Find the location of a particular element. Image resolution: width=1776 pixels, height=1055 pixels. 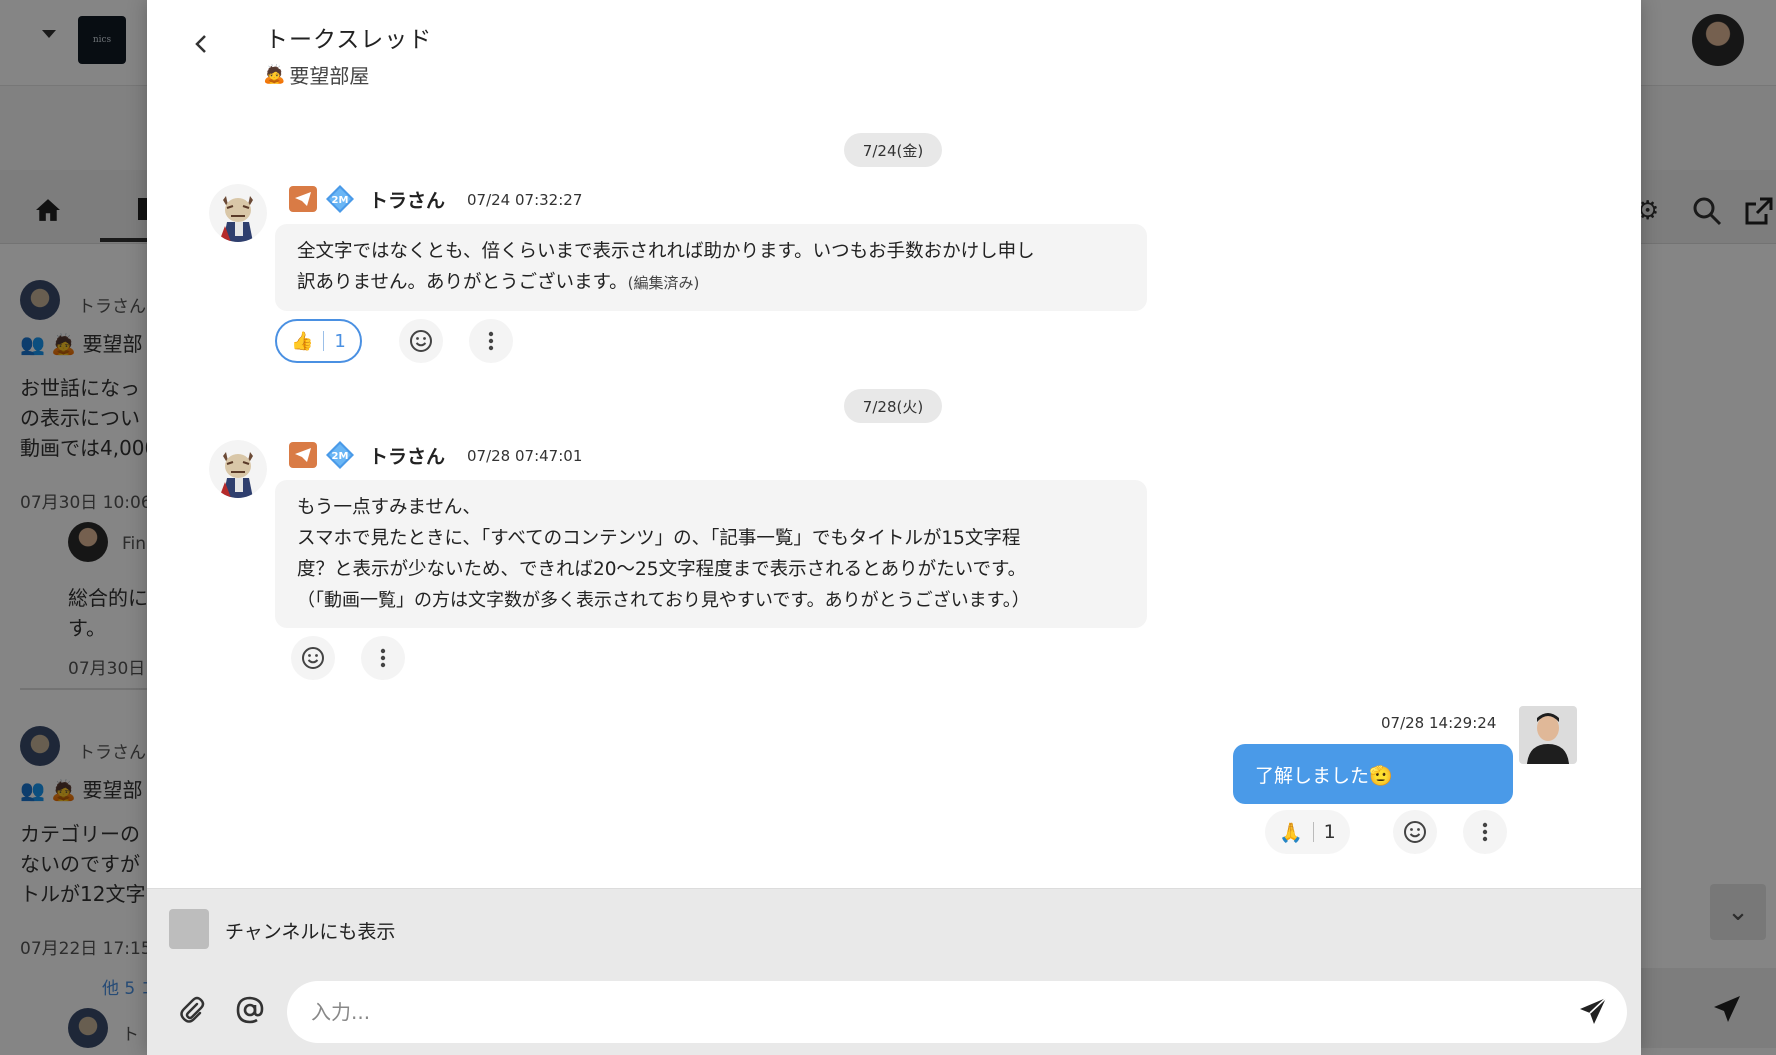

my-message-bubble: 了解しました🫡 is located at coordinates (1373, 774).